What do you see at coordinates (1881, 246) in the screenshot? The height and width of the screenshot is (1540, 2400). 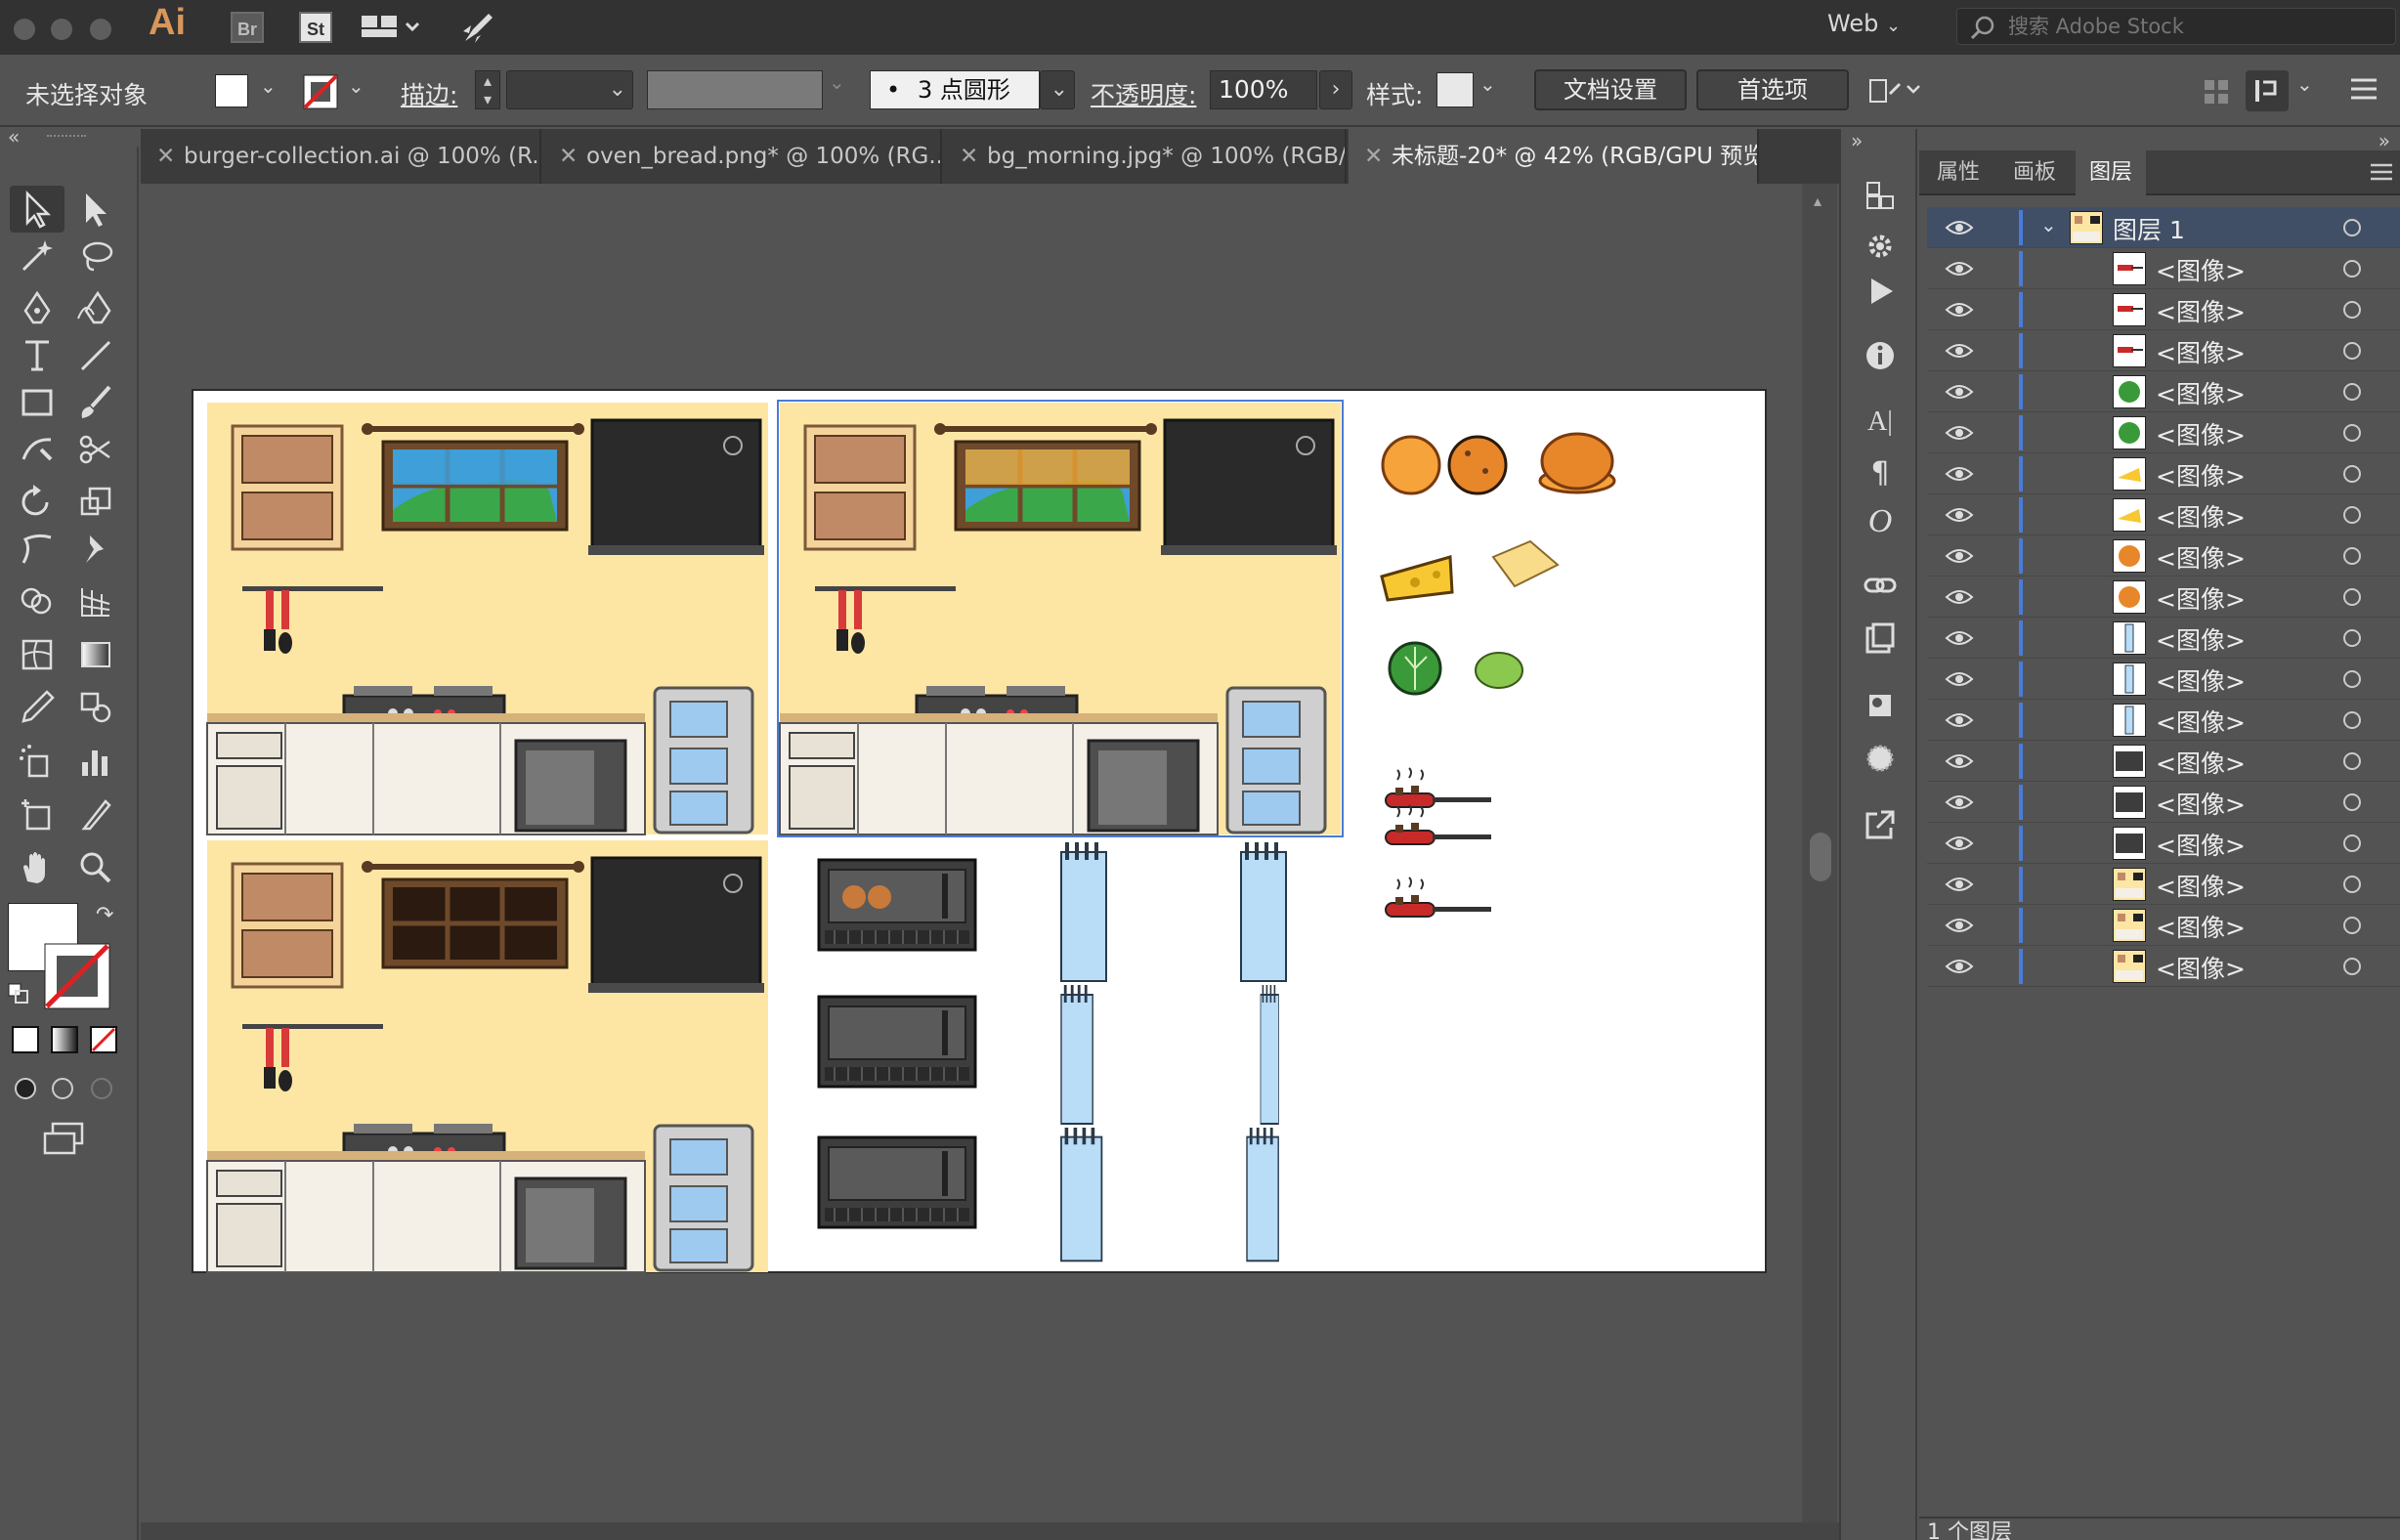 I see `gear-icon` at bounding box center [1881, 246].